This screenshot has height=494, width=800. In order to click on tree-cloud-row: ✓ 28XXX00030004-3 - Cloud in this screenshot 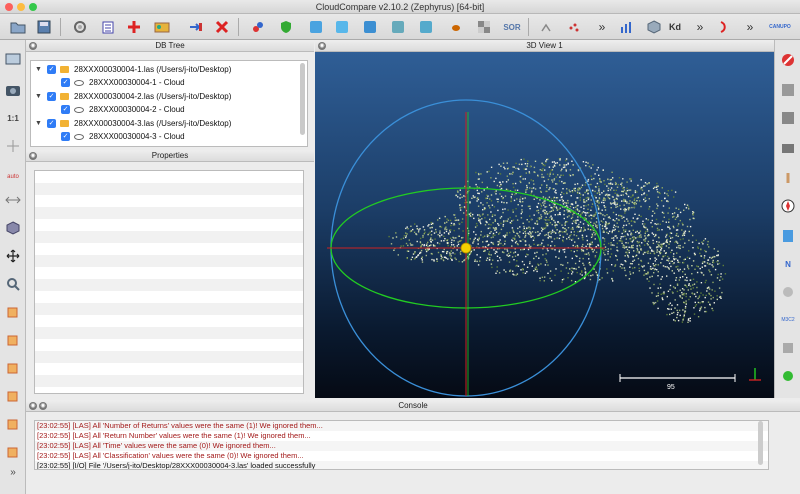, I will do `click(123, 136)`.